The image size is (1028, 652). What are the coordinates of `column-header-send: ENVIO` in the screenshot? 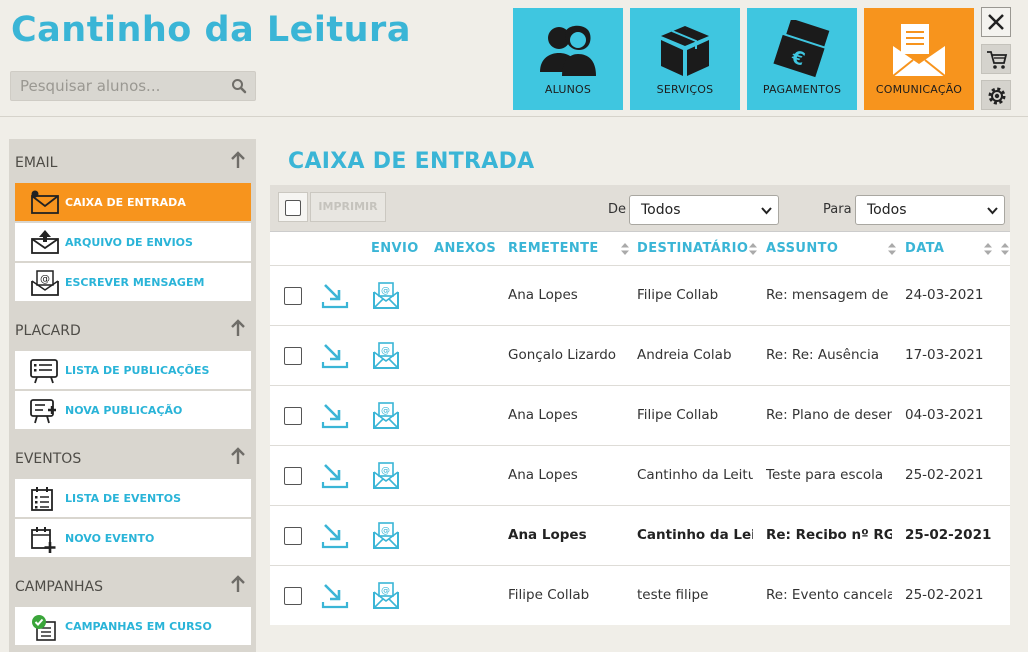 It's located at (395, 248).